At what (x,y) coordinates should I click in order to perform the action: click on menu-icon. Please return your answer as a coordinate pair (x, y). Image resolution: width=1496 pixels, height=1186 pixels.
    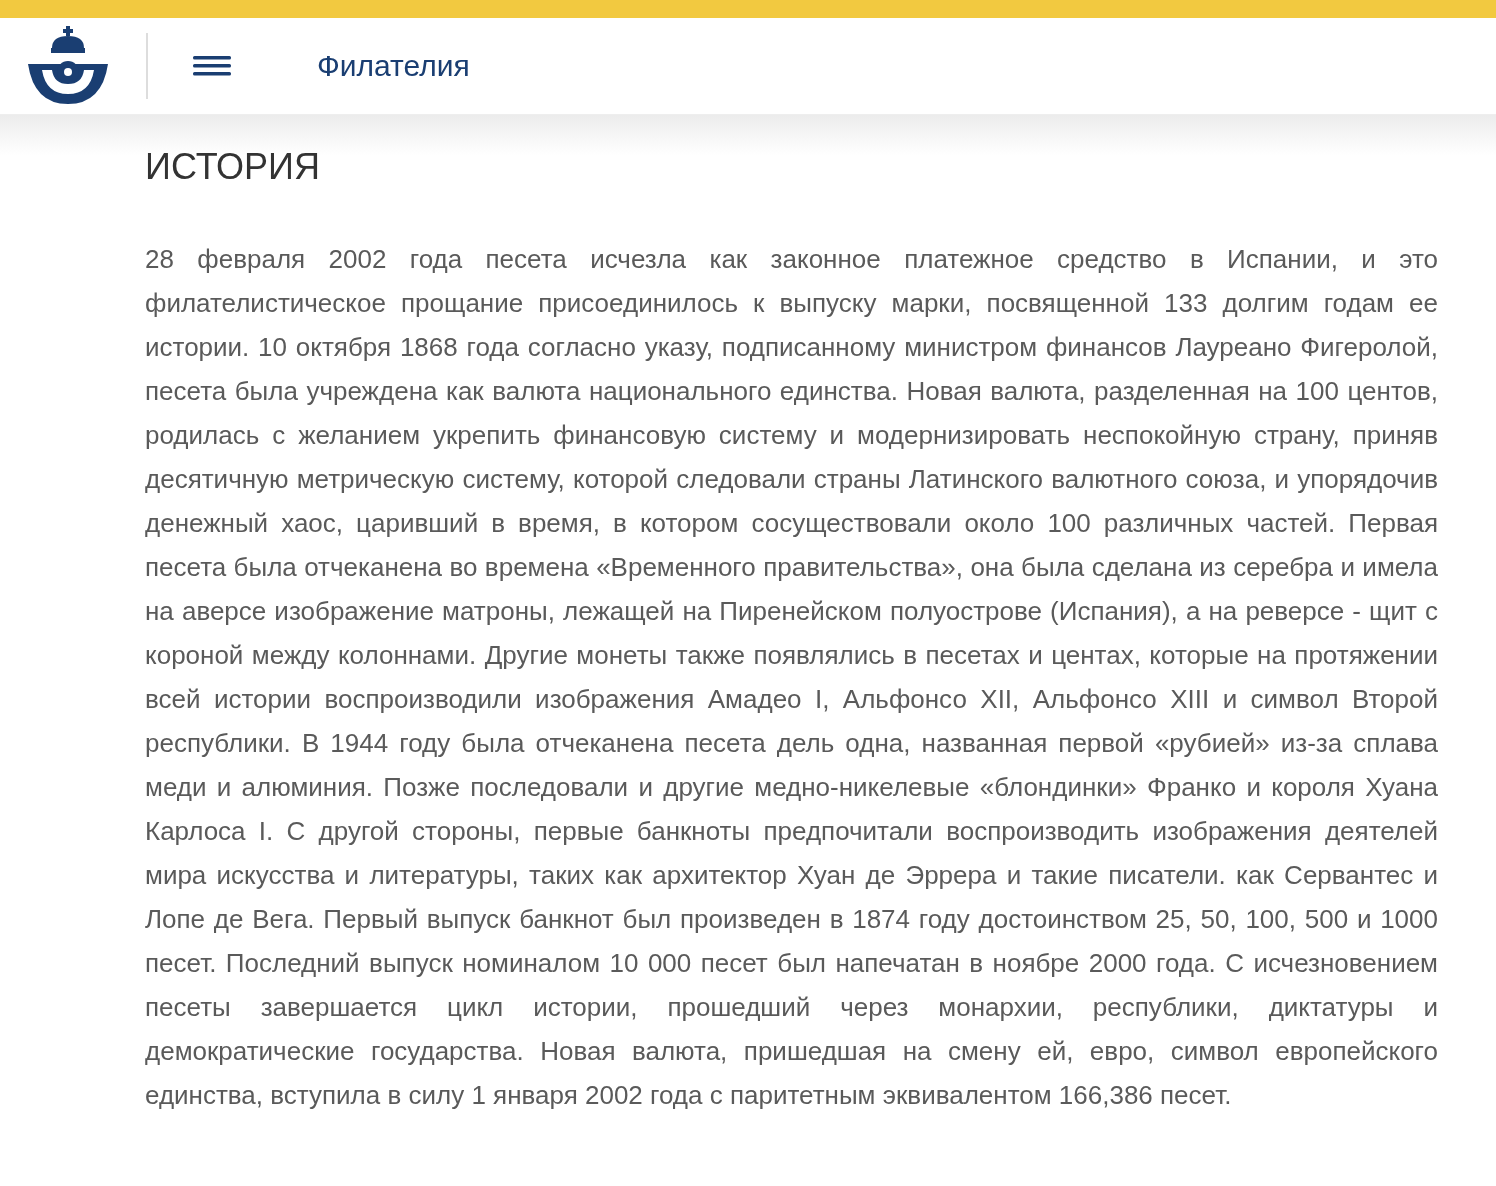
    Looking at the image, I should click on (212, 66).